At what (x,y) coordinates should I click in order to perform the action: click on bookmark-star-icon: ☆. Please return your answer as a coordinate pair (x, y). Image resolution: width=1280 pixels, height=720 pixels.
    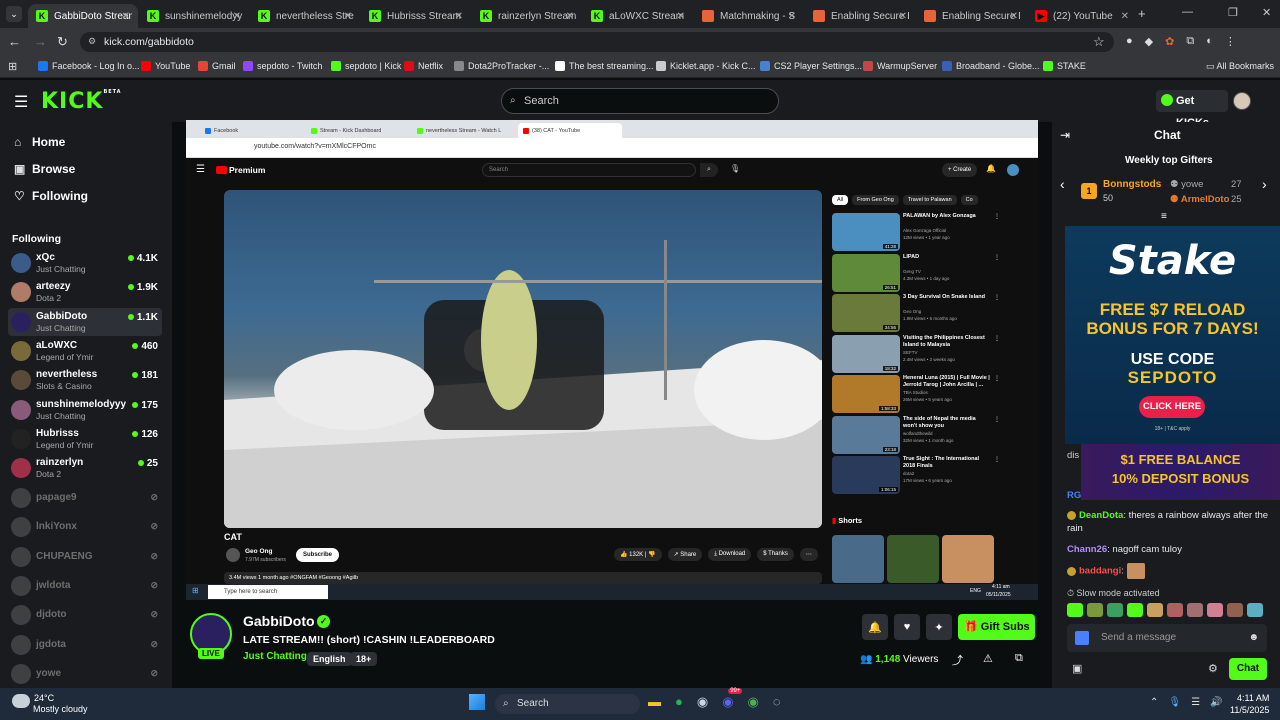
    Looking at the image, I should click on (1099, 42).